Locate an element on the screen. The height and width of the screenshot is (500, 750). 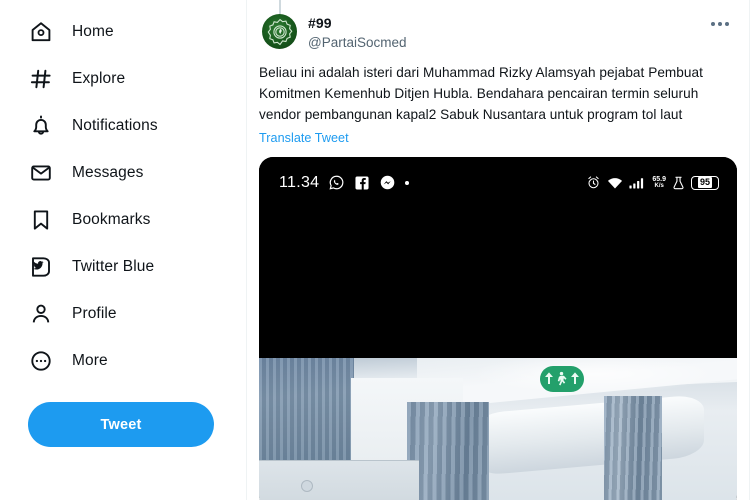
author-handle: @PartaiSocmed is located at coordinates (357, 42).